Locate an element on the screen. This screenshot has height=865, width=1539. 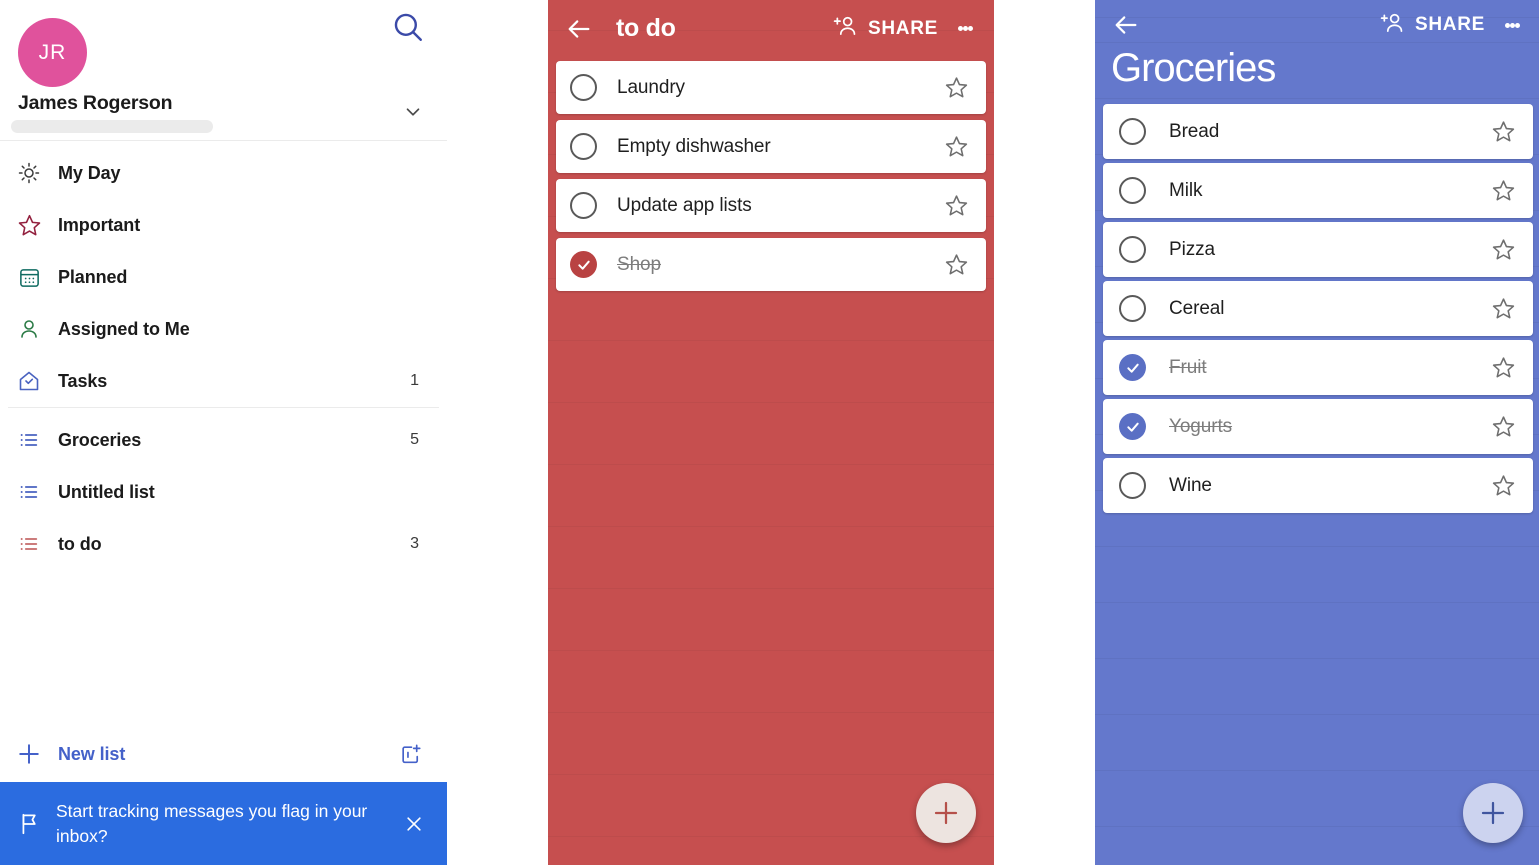
share-label: SHARE is located at coordinates (902, 28).